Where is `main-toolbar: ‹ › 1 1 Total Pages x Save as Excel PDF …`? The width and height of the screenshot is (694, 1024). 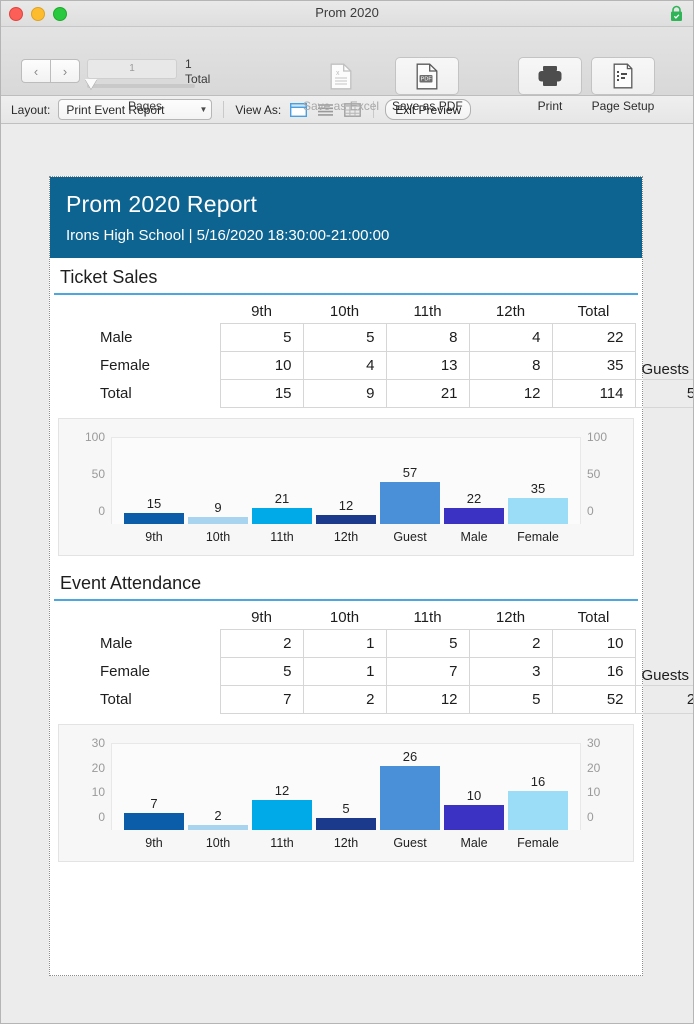
main-toolbar: ‹ › 1 1 Total Pages x Save as Excel PDF … is located at coordinates (347, 70).